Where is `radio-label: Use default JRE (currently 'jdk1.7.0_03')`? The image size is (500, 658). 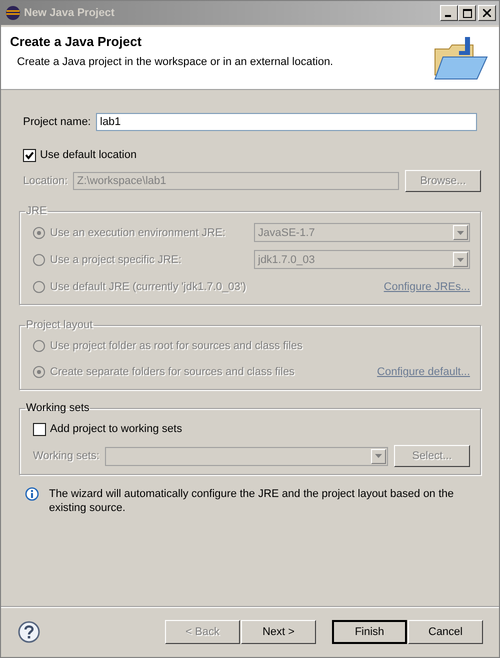 radio-label: Use default JRE (currently 'jdk1.7.0_03') is located at coordinates (149, 286).